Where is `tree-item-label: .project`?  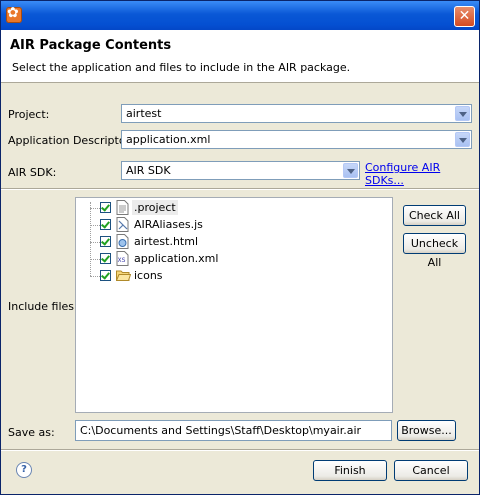 tree-item-label: .project is located at coordinates (155, 207).